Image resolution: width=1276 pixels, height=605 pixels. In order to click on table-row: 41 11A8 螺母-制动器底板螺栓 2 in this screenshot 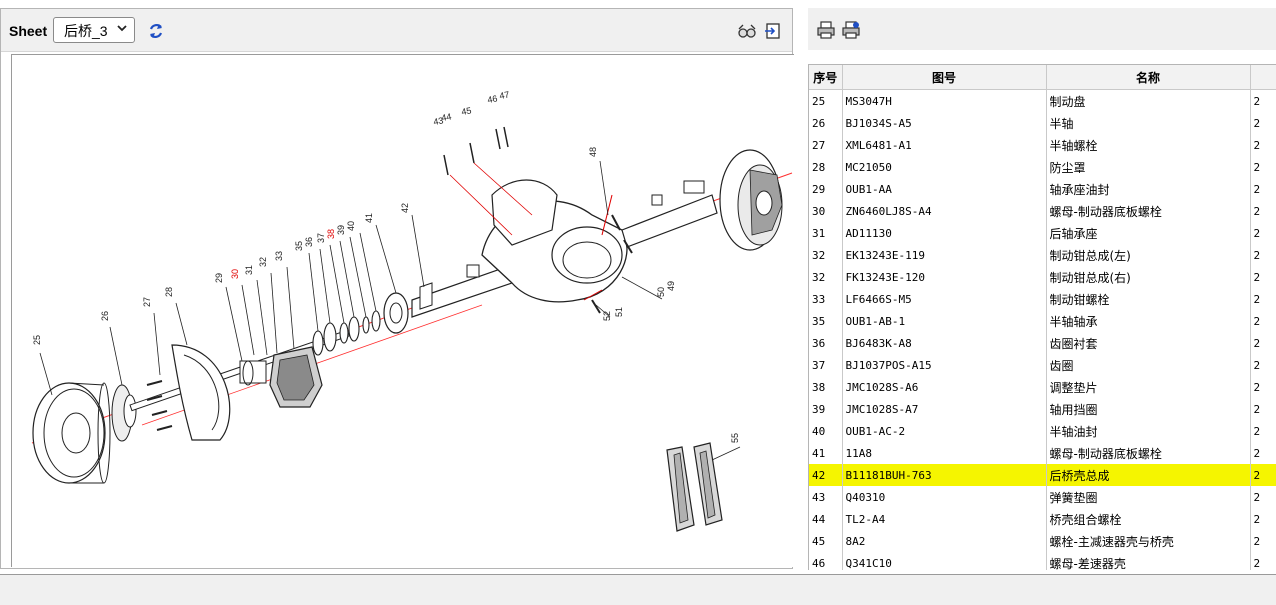, I will do `click(1042, 453)`.